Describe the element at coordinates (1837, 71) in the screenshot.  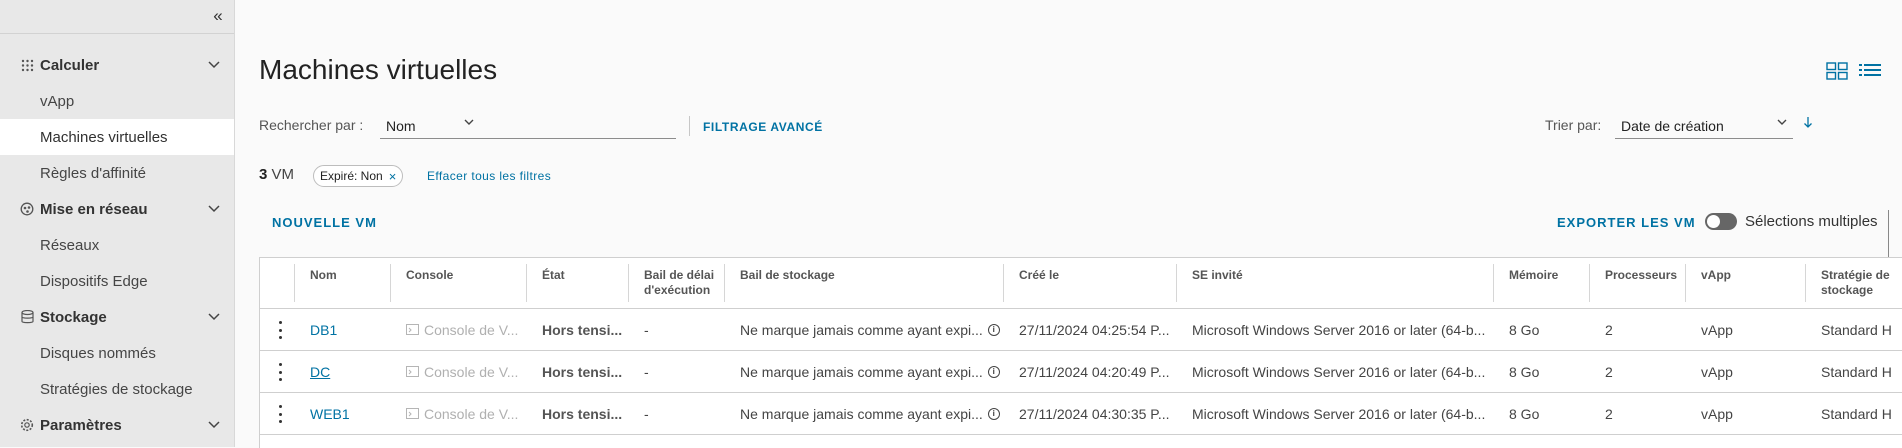
I see `card-view-icon` at that location.